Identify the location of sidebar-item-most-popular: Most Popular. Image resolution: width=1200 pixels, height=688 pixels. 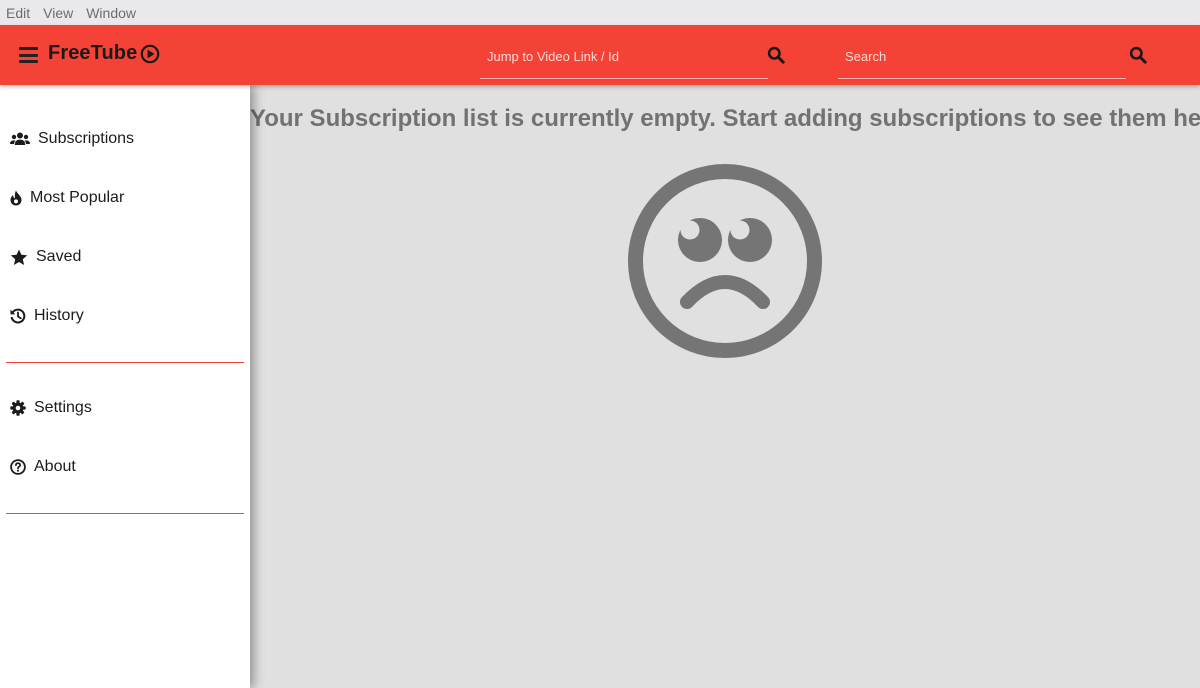
(125, 198).